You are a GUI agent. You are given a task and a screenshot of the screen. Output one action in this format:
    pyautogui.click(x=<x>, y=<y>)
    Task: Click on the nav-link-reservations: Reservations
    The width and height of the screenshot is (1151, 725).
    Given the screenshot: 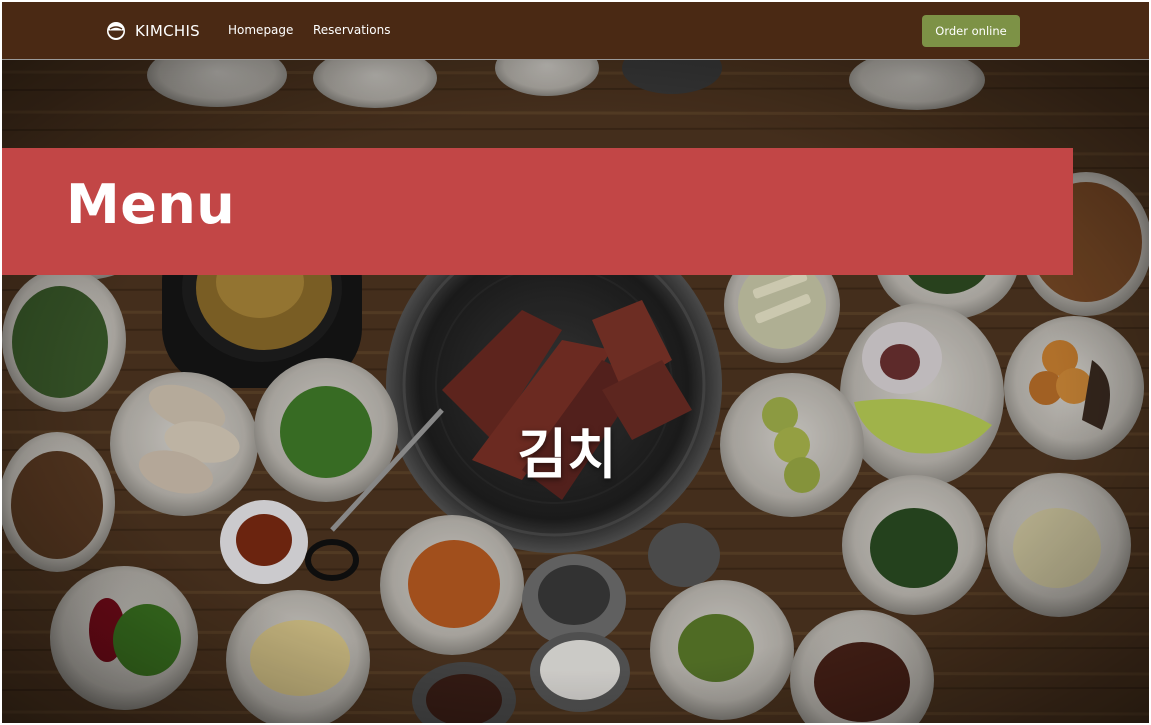 What is the action you would take?
    pyautogui.click(x=351, y=30)
    